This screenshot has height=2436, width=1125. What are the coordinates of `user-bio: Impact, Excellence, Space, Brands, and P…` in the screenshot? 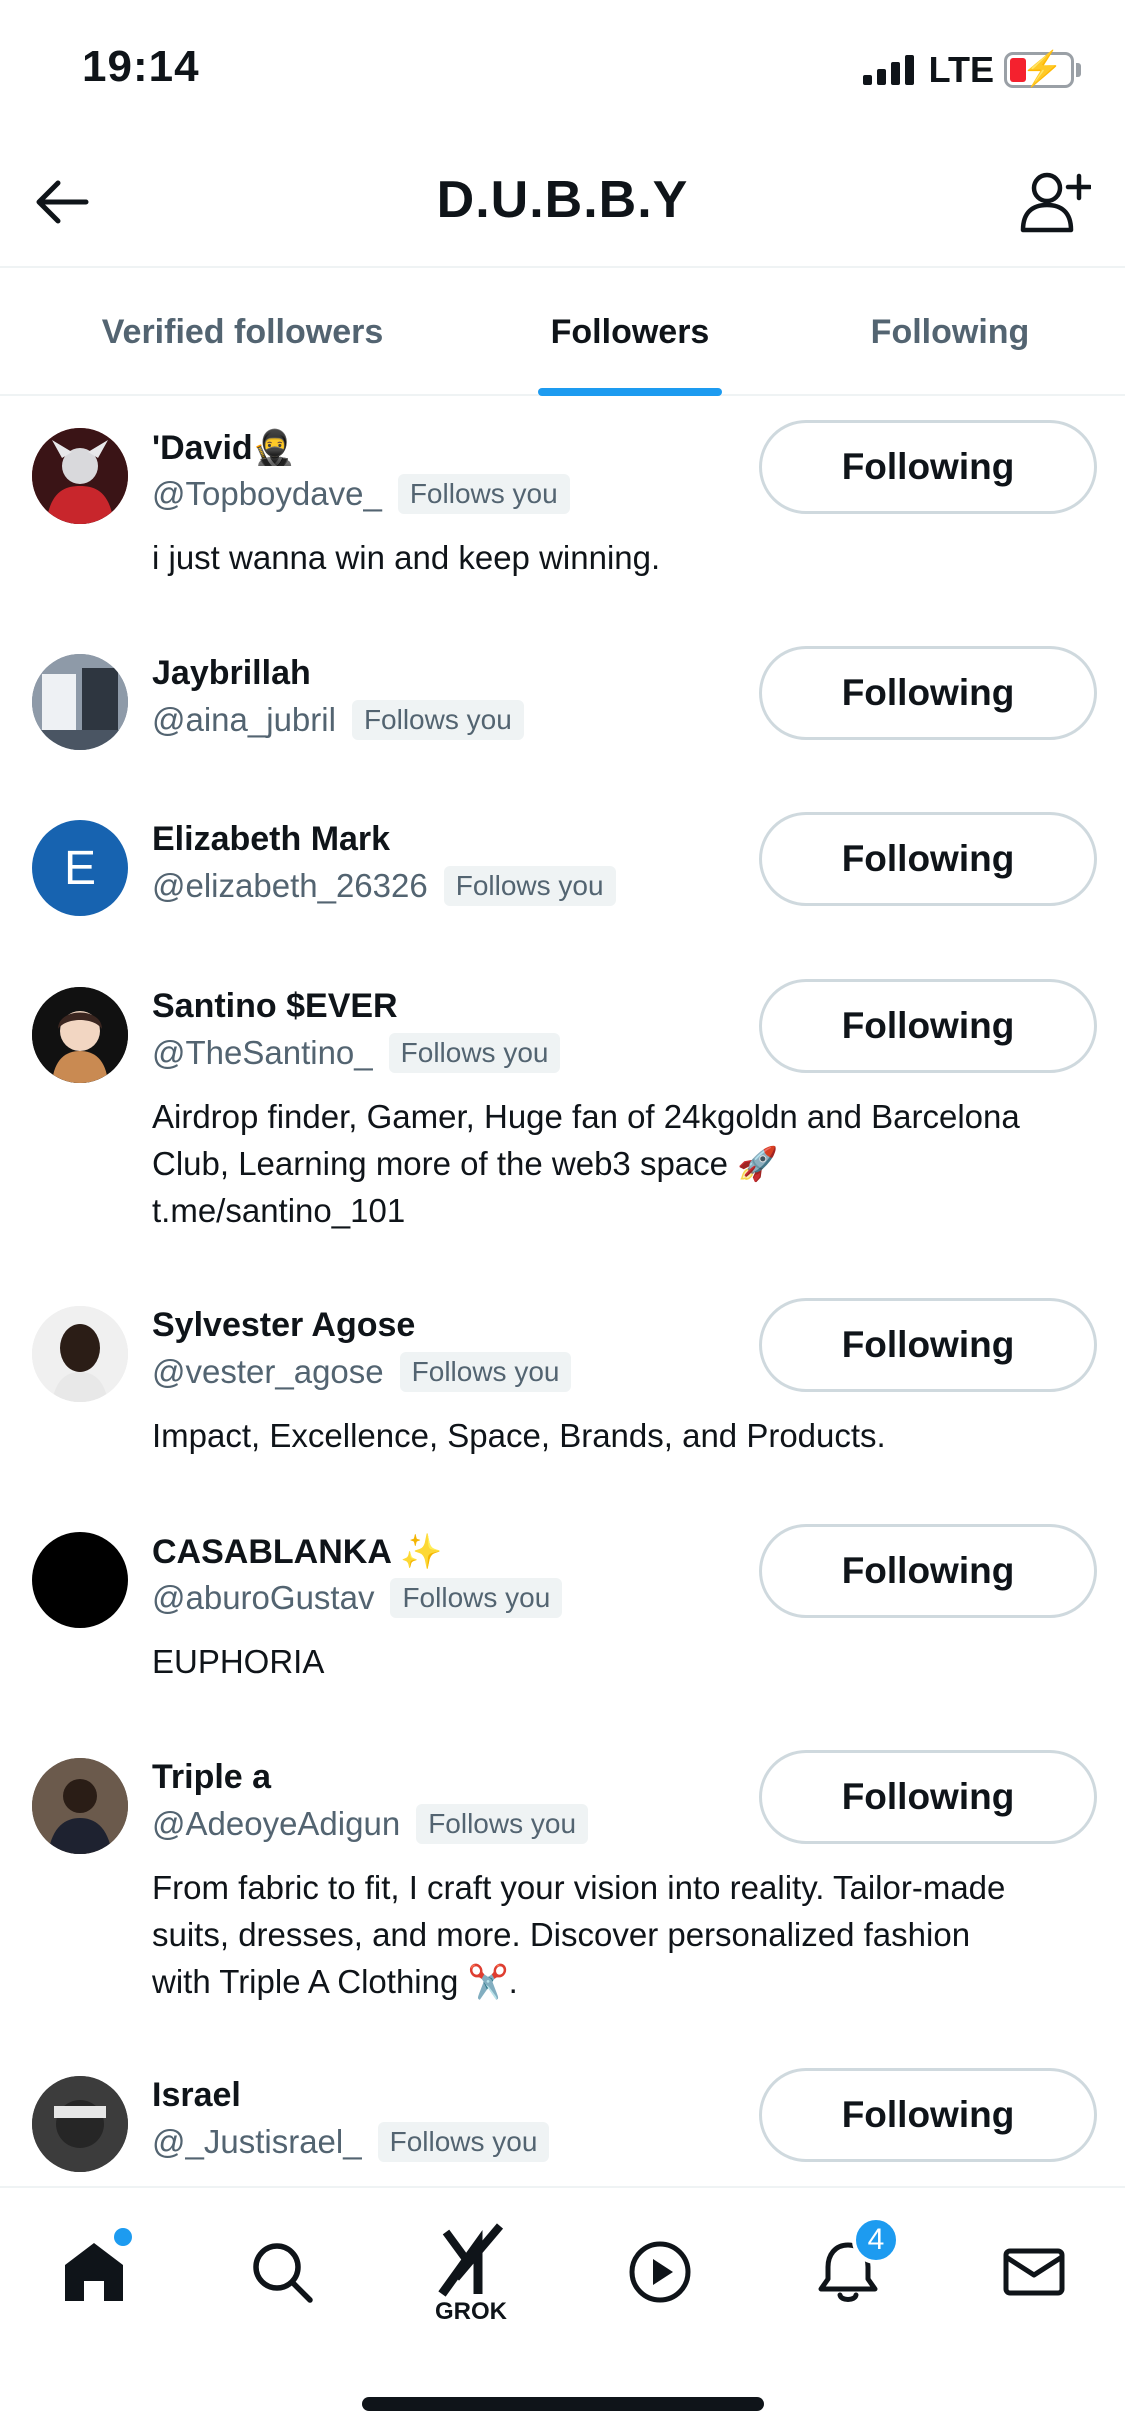 It's located at (519, 1435).